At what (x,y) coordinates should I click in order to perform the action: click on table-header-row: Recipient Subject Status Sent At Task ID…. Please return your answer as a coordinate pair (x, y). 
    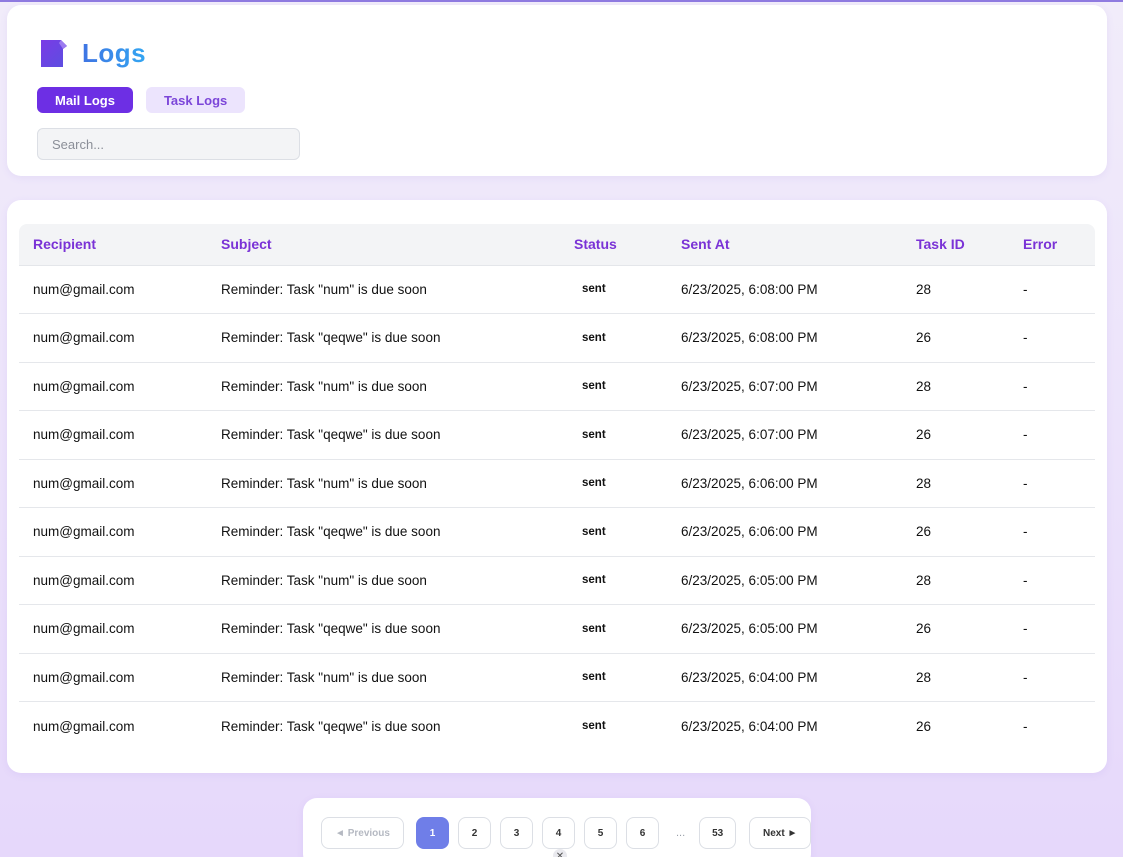
    Looking at the image, I should click on (557, 245).